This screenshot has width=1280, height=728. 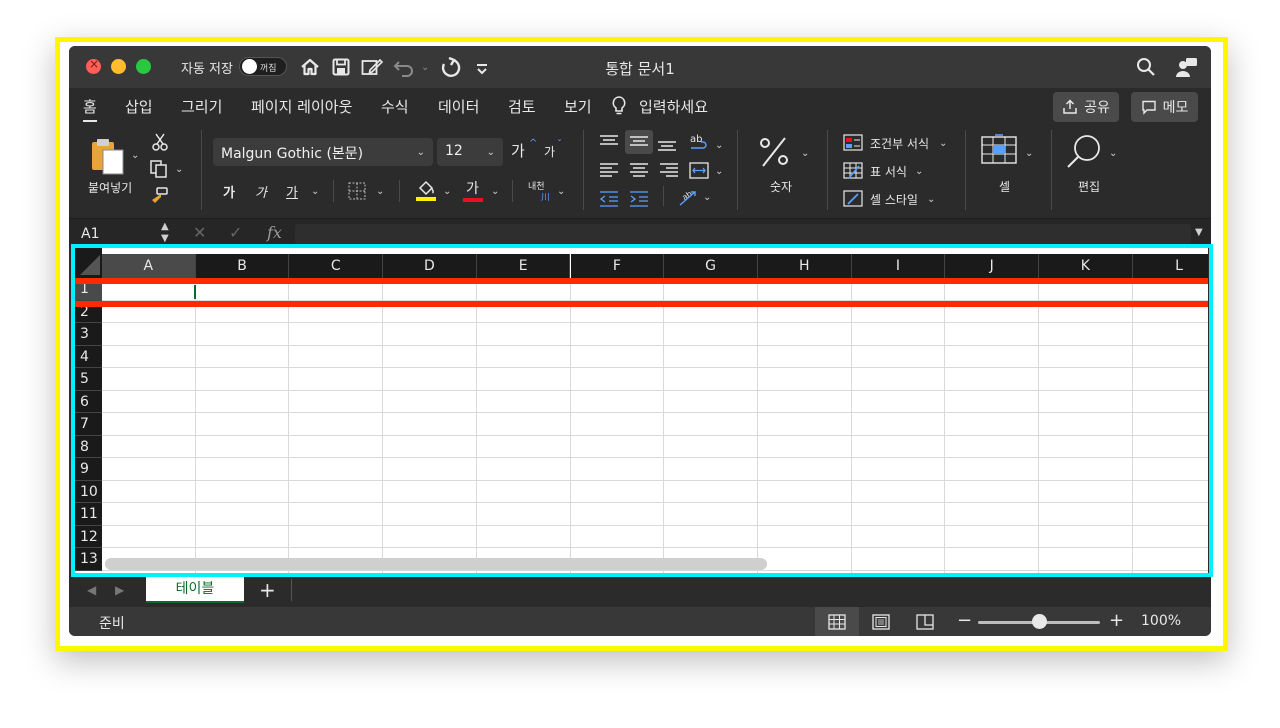 What do you see at coordinates (88, 514) in the screenshot?
I see `row-header-11: 11` at bounding box center [88, 514].